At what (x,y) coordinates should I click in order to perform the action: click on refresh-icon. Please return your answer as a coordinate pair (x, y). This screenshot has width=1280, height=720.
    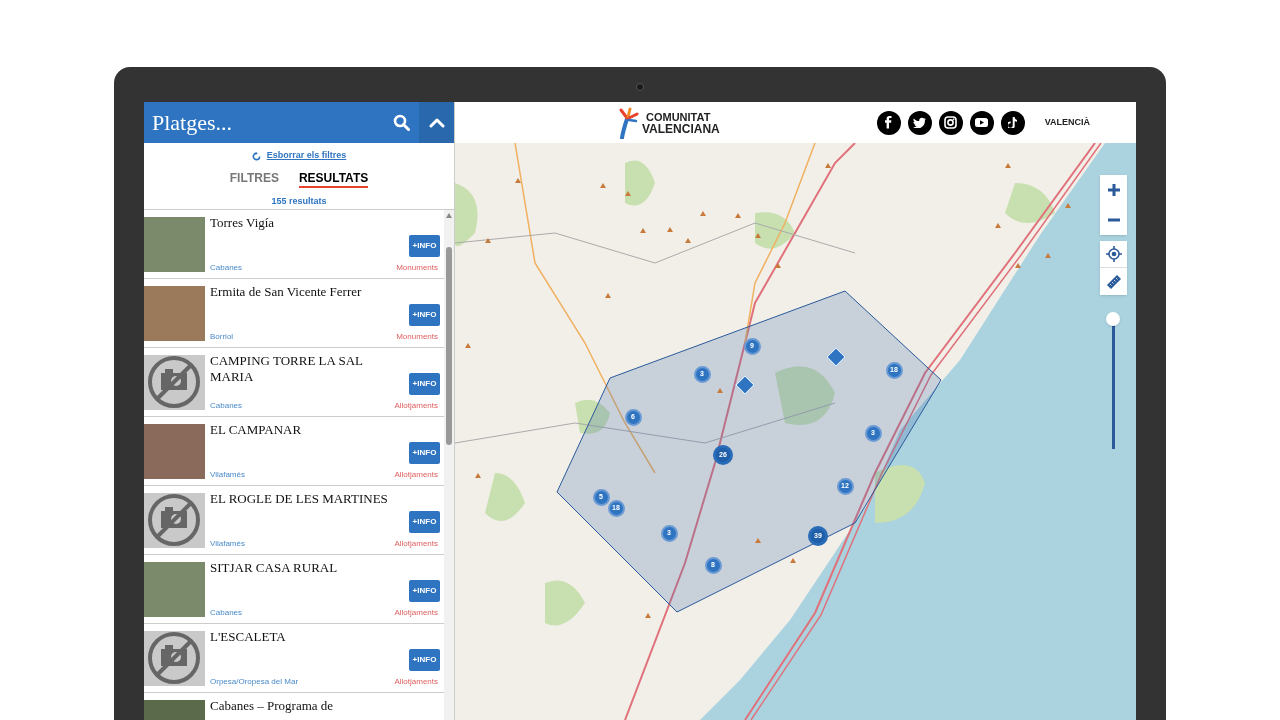
    Looking at the image, I should click on (256, 156).